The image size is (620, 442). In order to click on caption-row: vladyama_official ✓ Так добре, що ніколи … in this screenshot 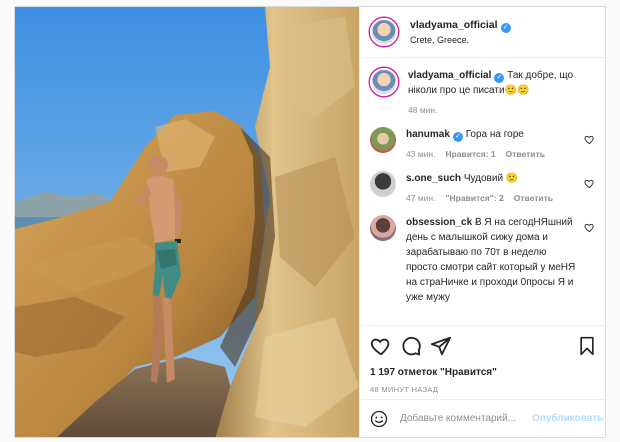, I will do `click(482, 91)`.